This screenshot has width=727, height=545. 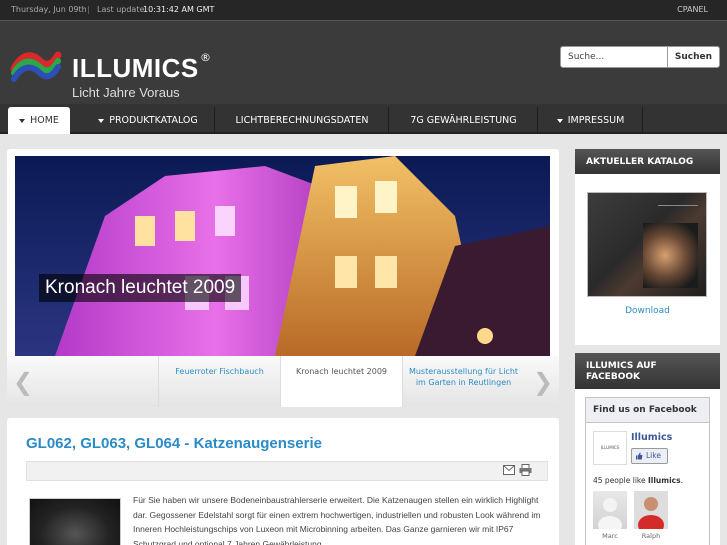 I want to click on catalog-download-link: Download, so click(x=647, y=311).